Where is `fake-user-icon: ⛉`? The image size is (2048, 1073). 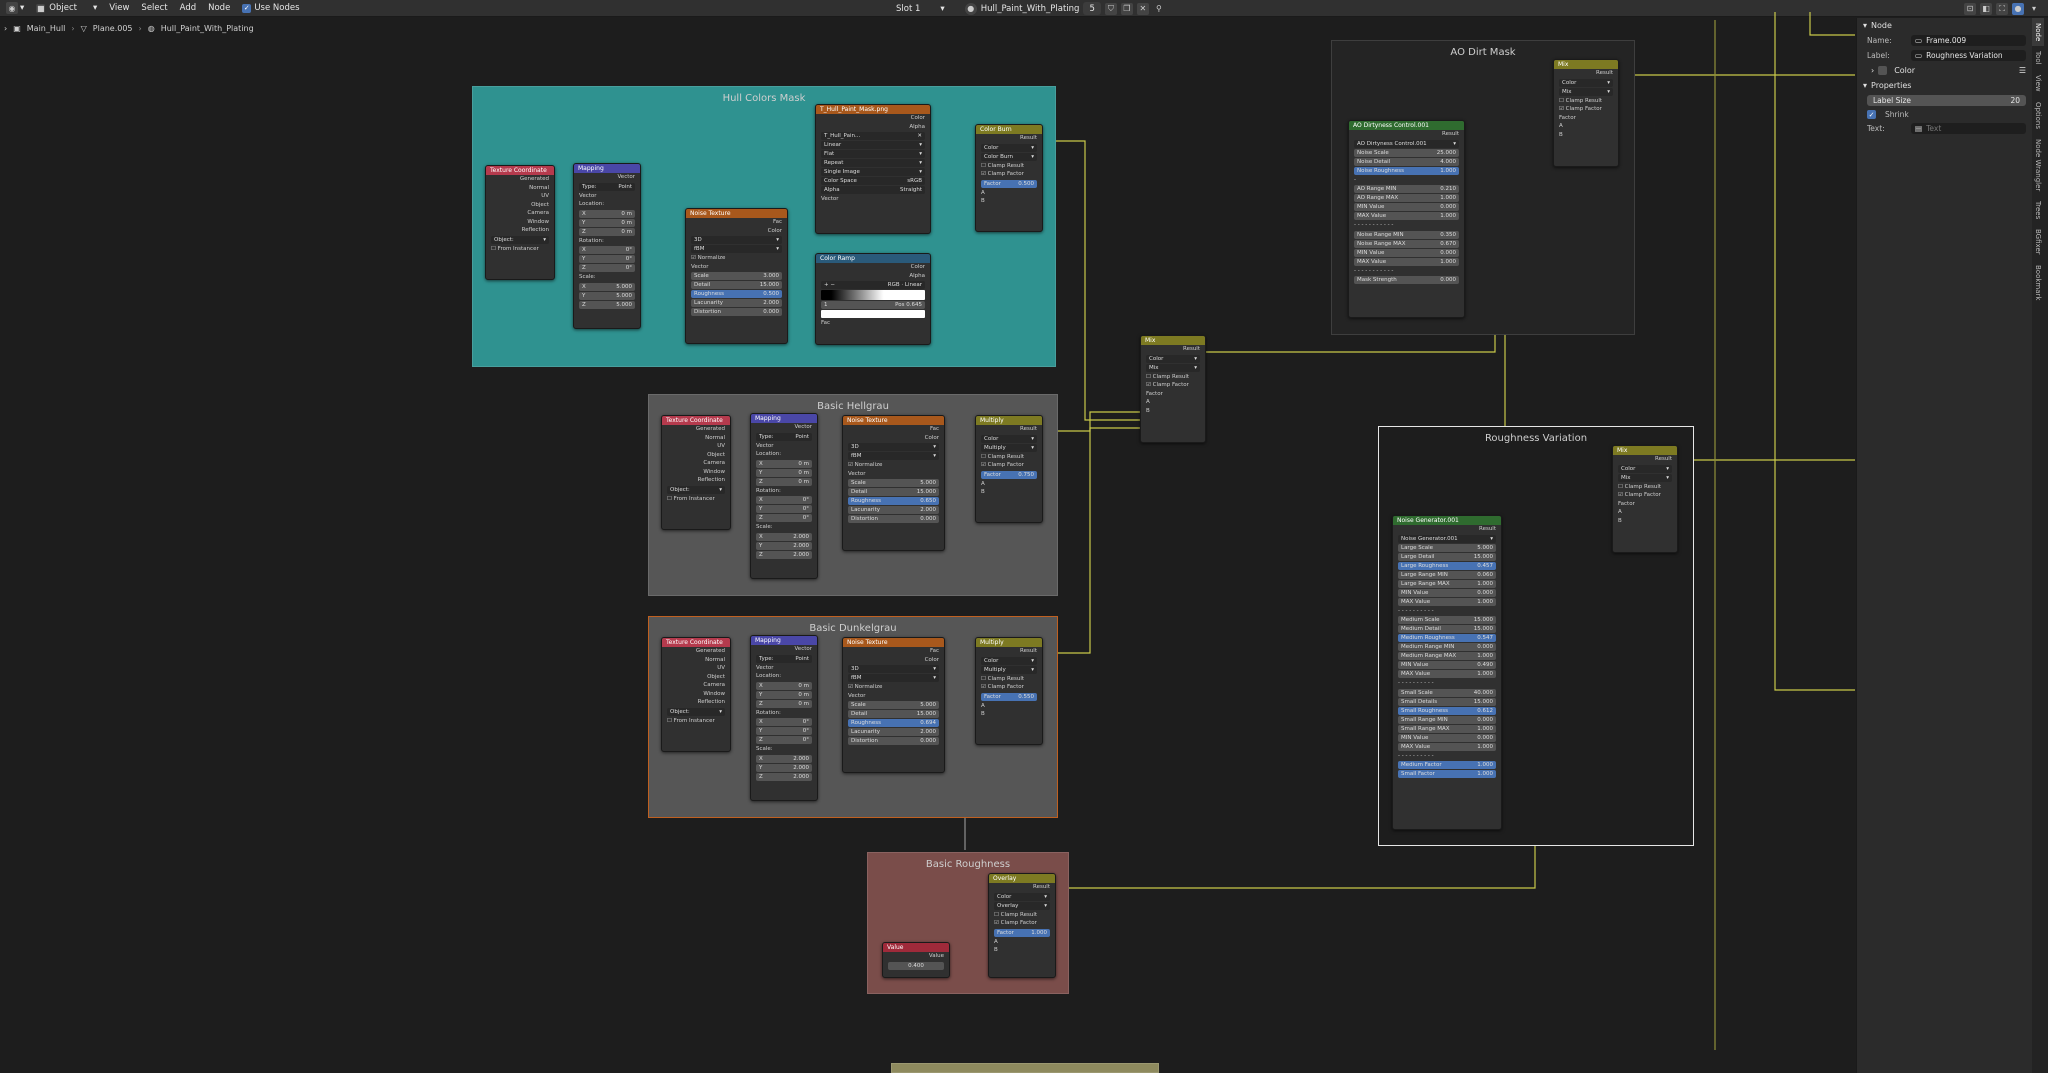 fake-user-icon: ⛉ is located at coordinates (1110, 8).